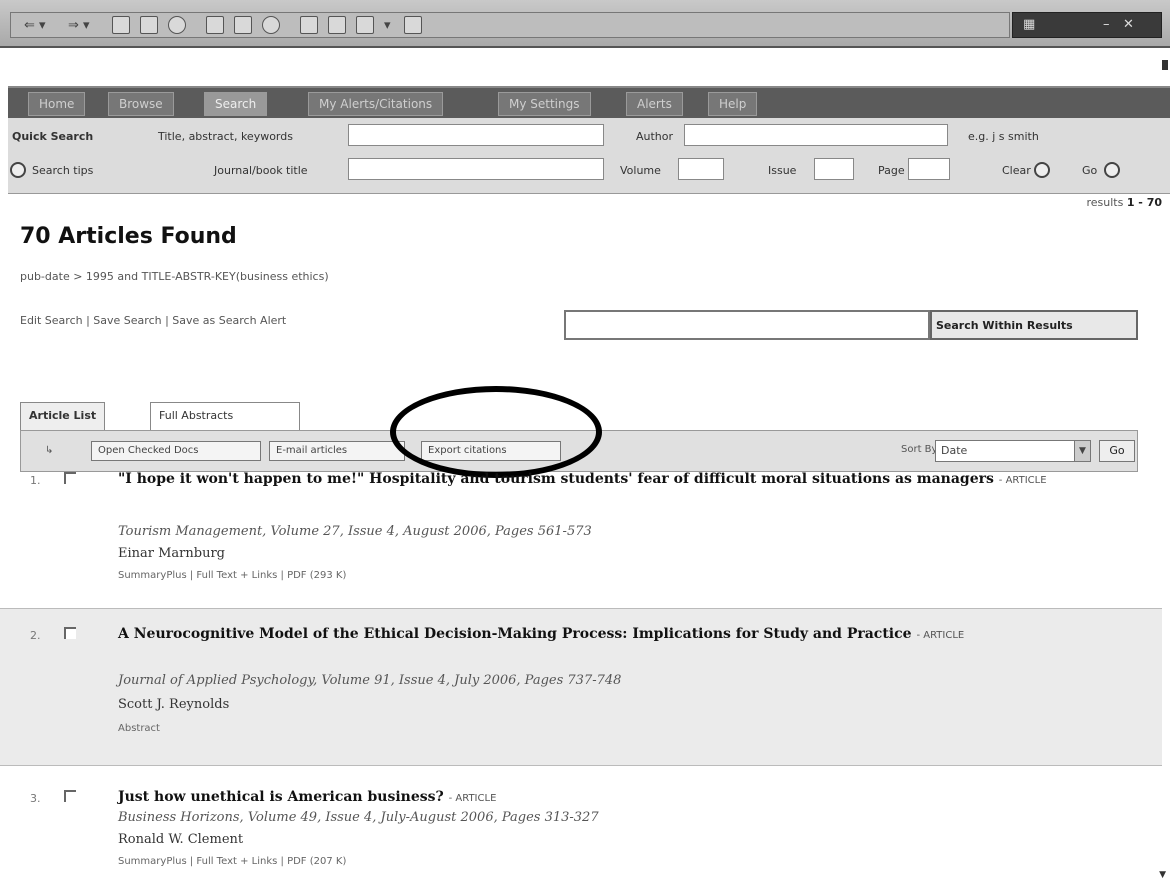  I want to click on window-controls: ▦ – ✕, so click(1087, 25).